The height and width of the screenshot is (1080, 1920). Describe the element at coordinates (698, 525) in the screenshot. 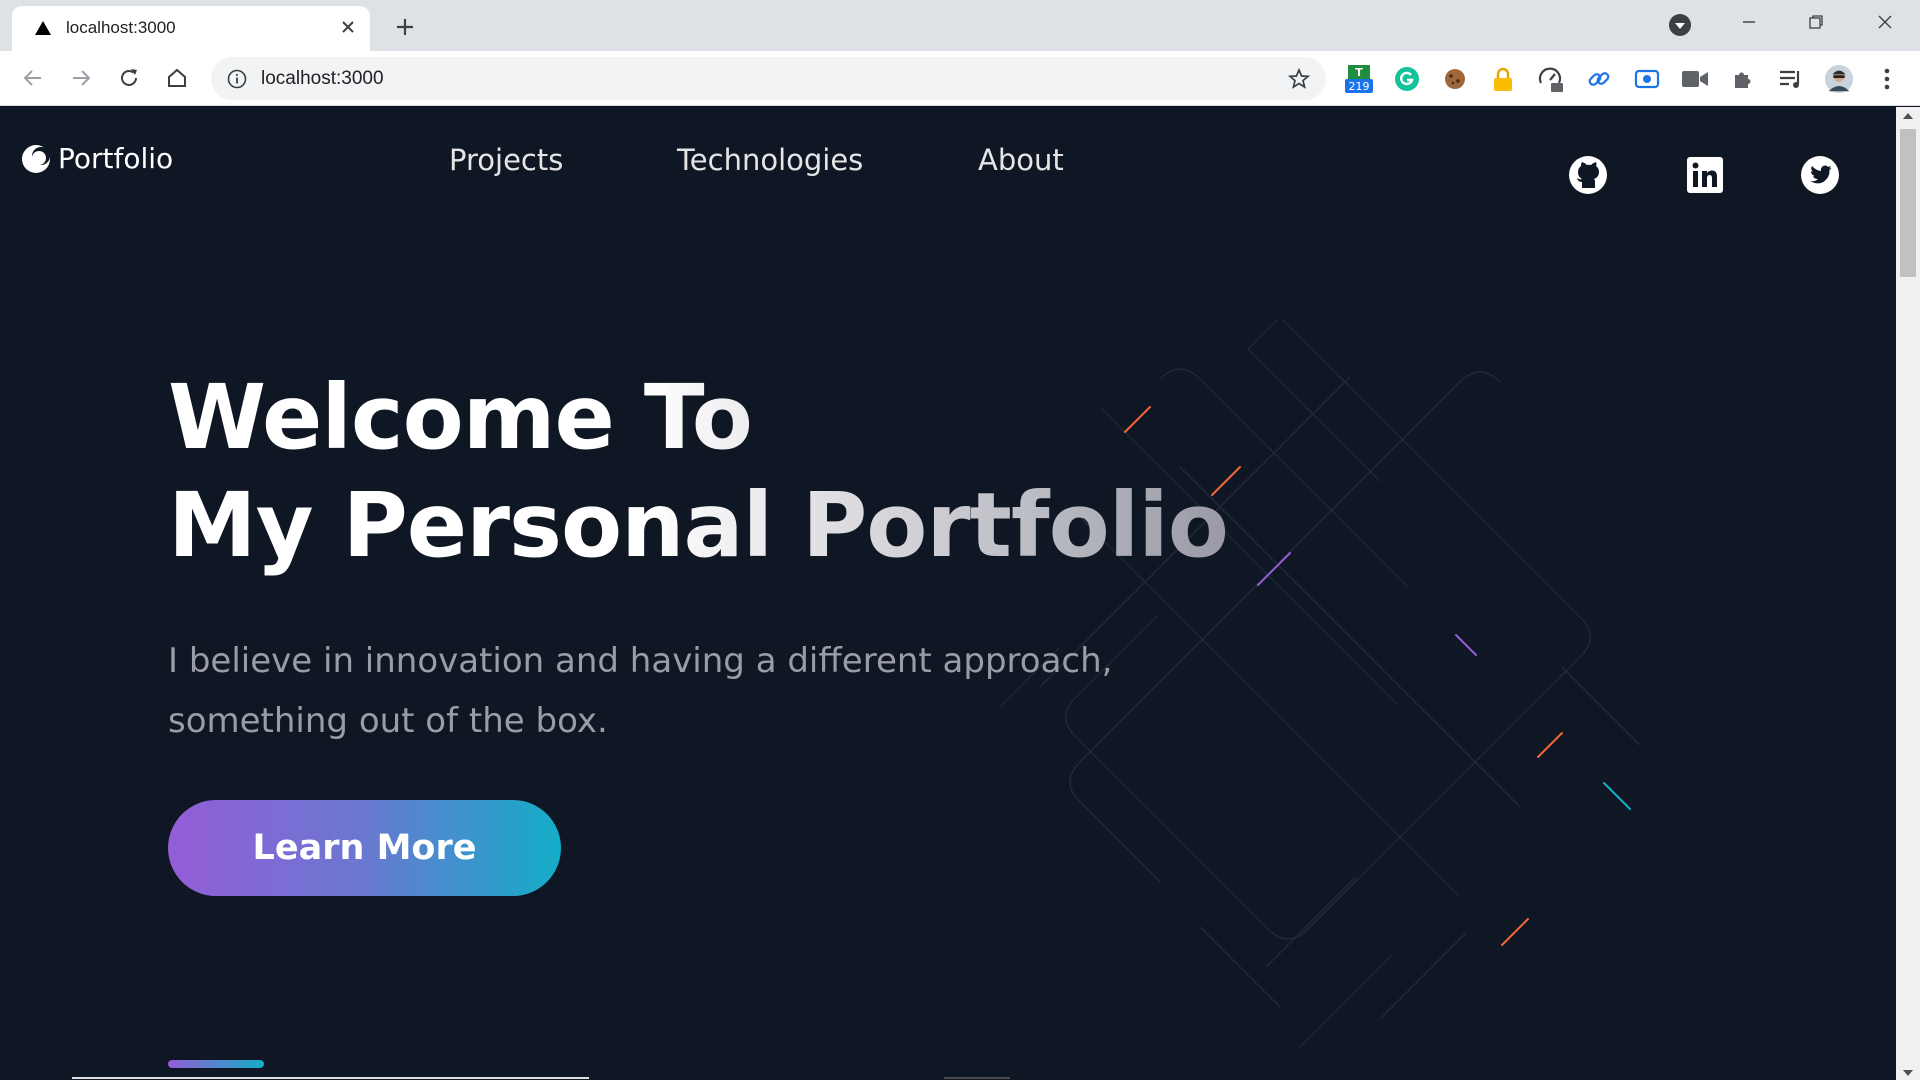

I see `hero-title-line-2: My Personal Portfolio` at that location.